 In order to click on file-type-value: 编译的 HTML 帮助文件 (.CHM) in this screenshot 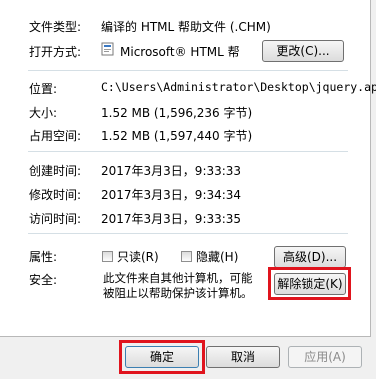, I will do `click(186, 27)`.